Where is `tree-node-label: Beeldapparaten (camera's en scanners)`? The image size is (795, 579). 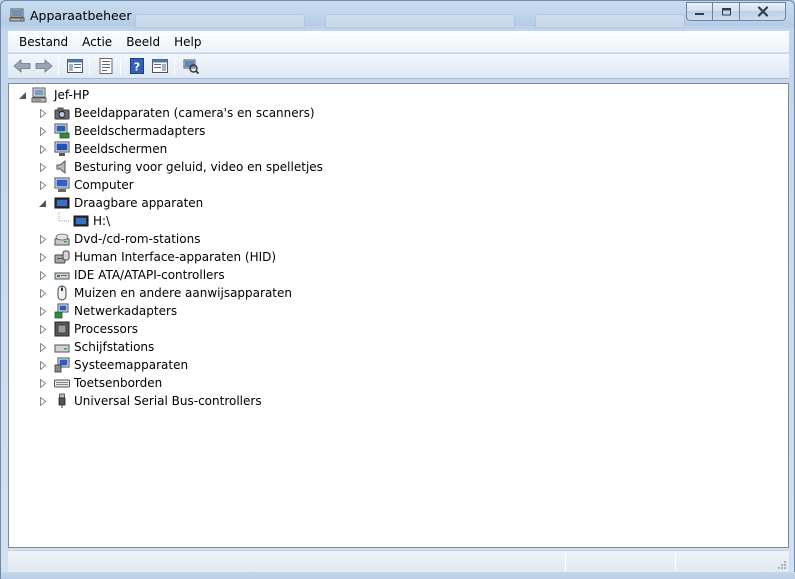
tree-node-label: Beeldapparaten (camera's en scanners) is located at coordinates (194, 113).